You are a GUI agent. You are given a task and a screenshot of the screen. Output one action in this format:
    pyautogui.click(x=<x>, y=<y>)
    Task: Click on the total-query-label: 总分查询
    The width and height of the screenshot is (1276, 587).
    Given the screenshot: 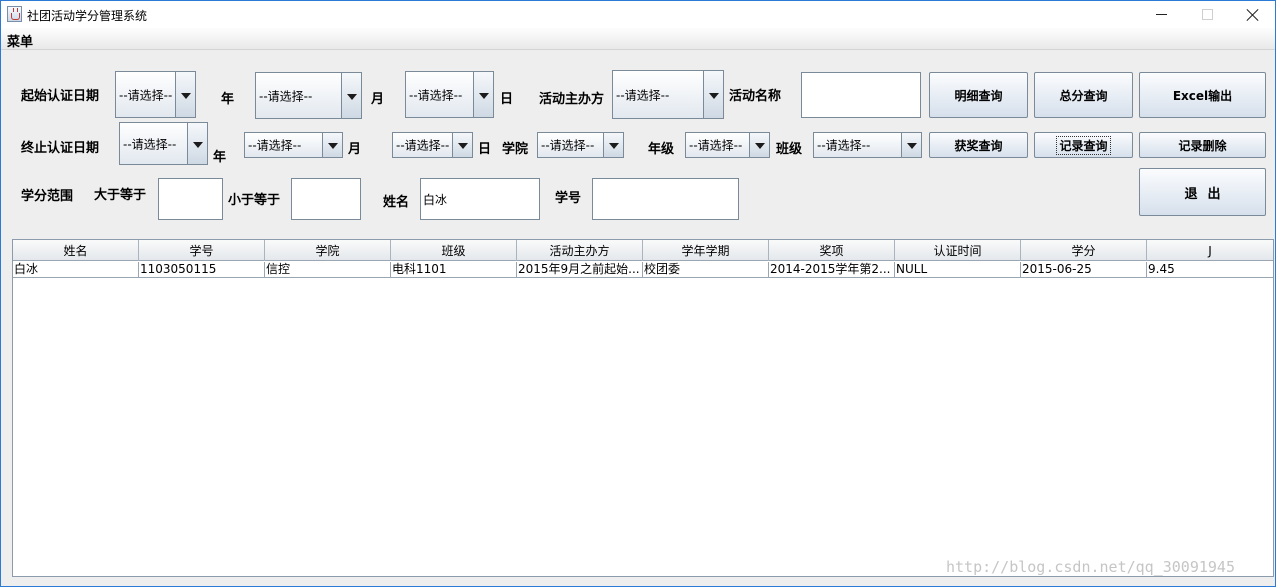 What is the action you would take?
    pyautogui.click(x=1083, y=95)
    